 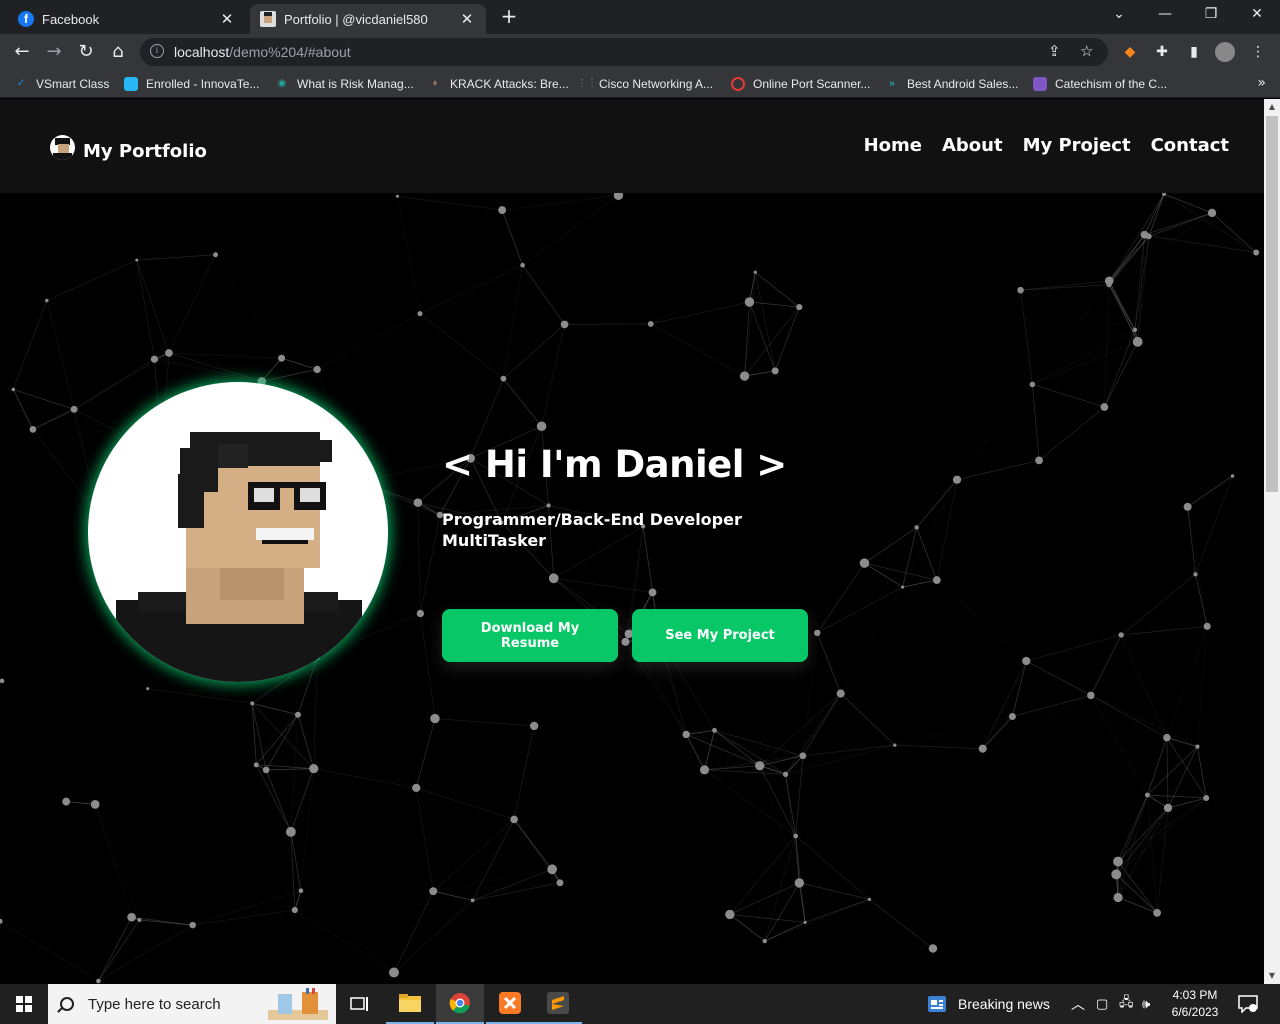 I want to click on forward-arrow-icon: →, so click(x=54, y=52).